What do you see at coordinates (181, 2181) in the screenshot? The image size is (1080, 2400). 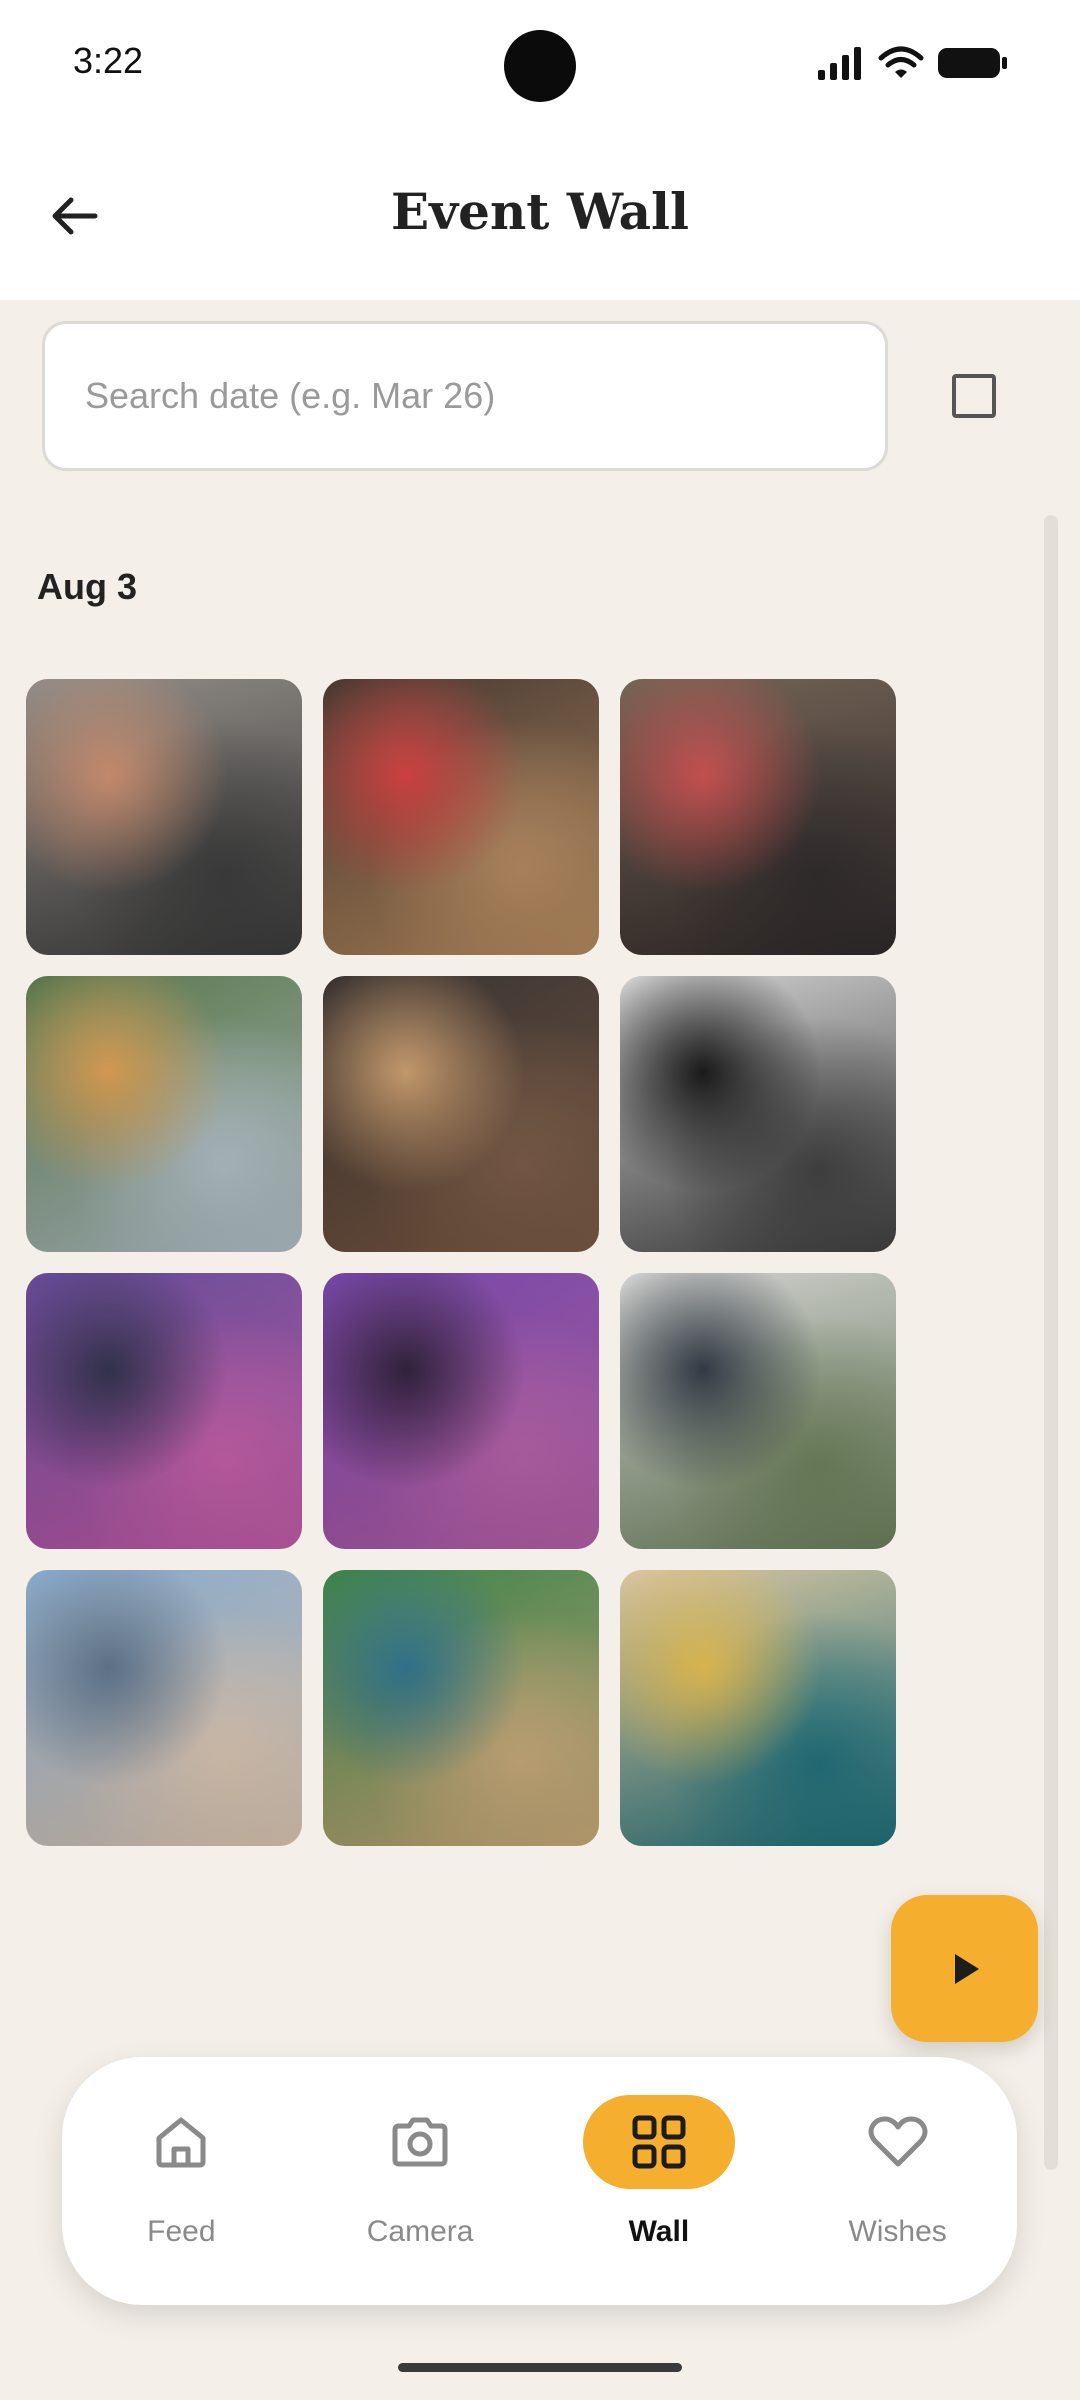 I see `nav-item-feed: Feed` at bounding box center [181, 2181].